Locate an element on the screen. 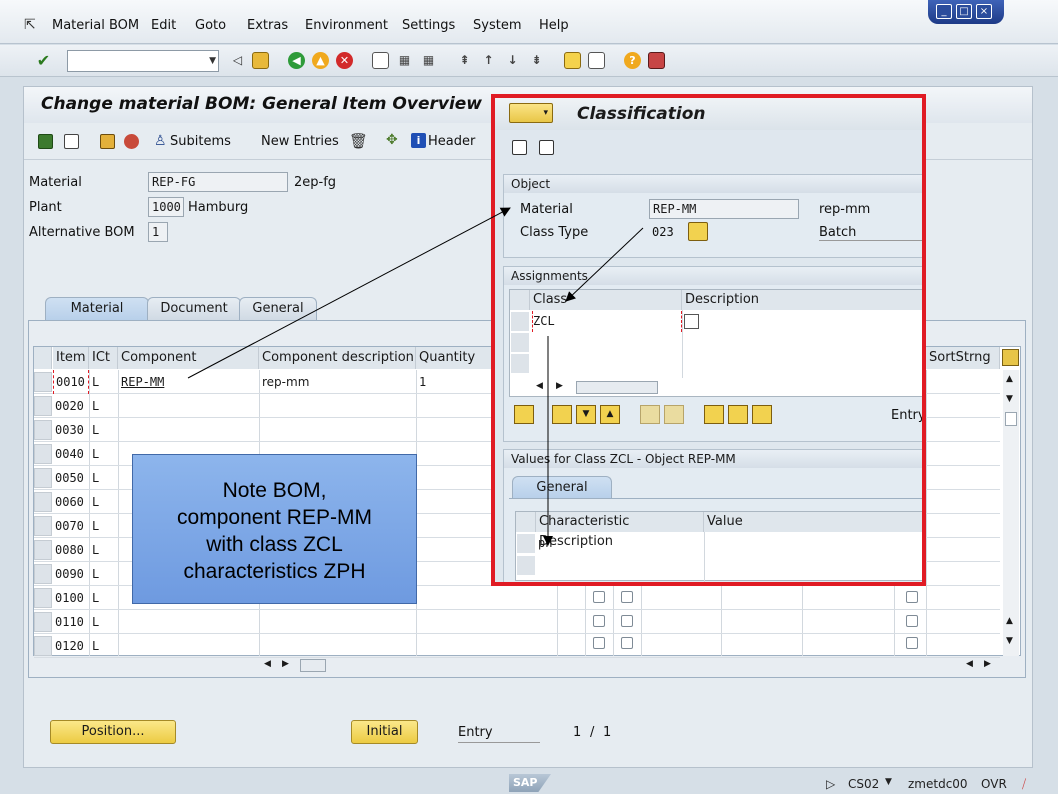  tab-general: General is located at coordinates (278, 308).